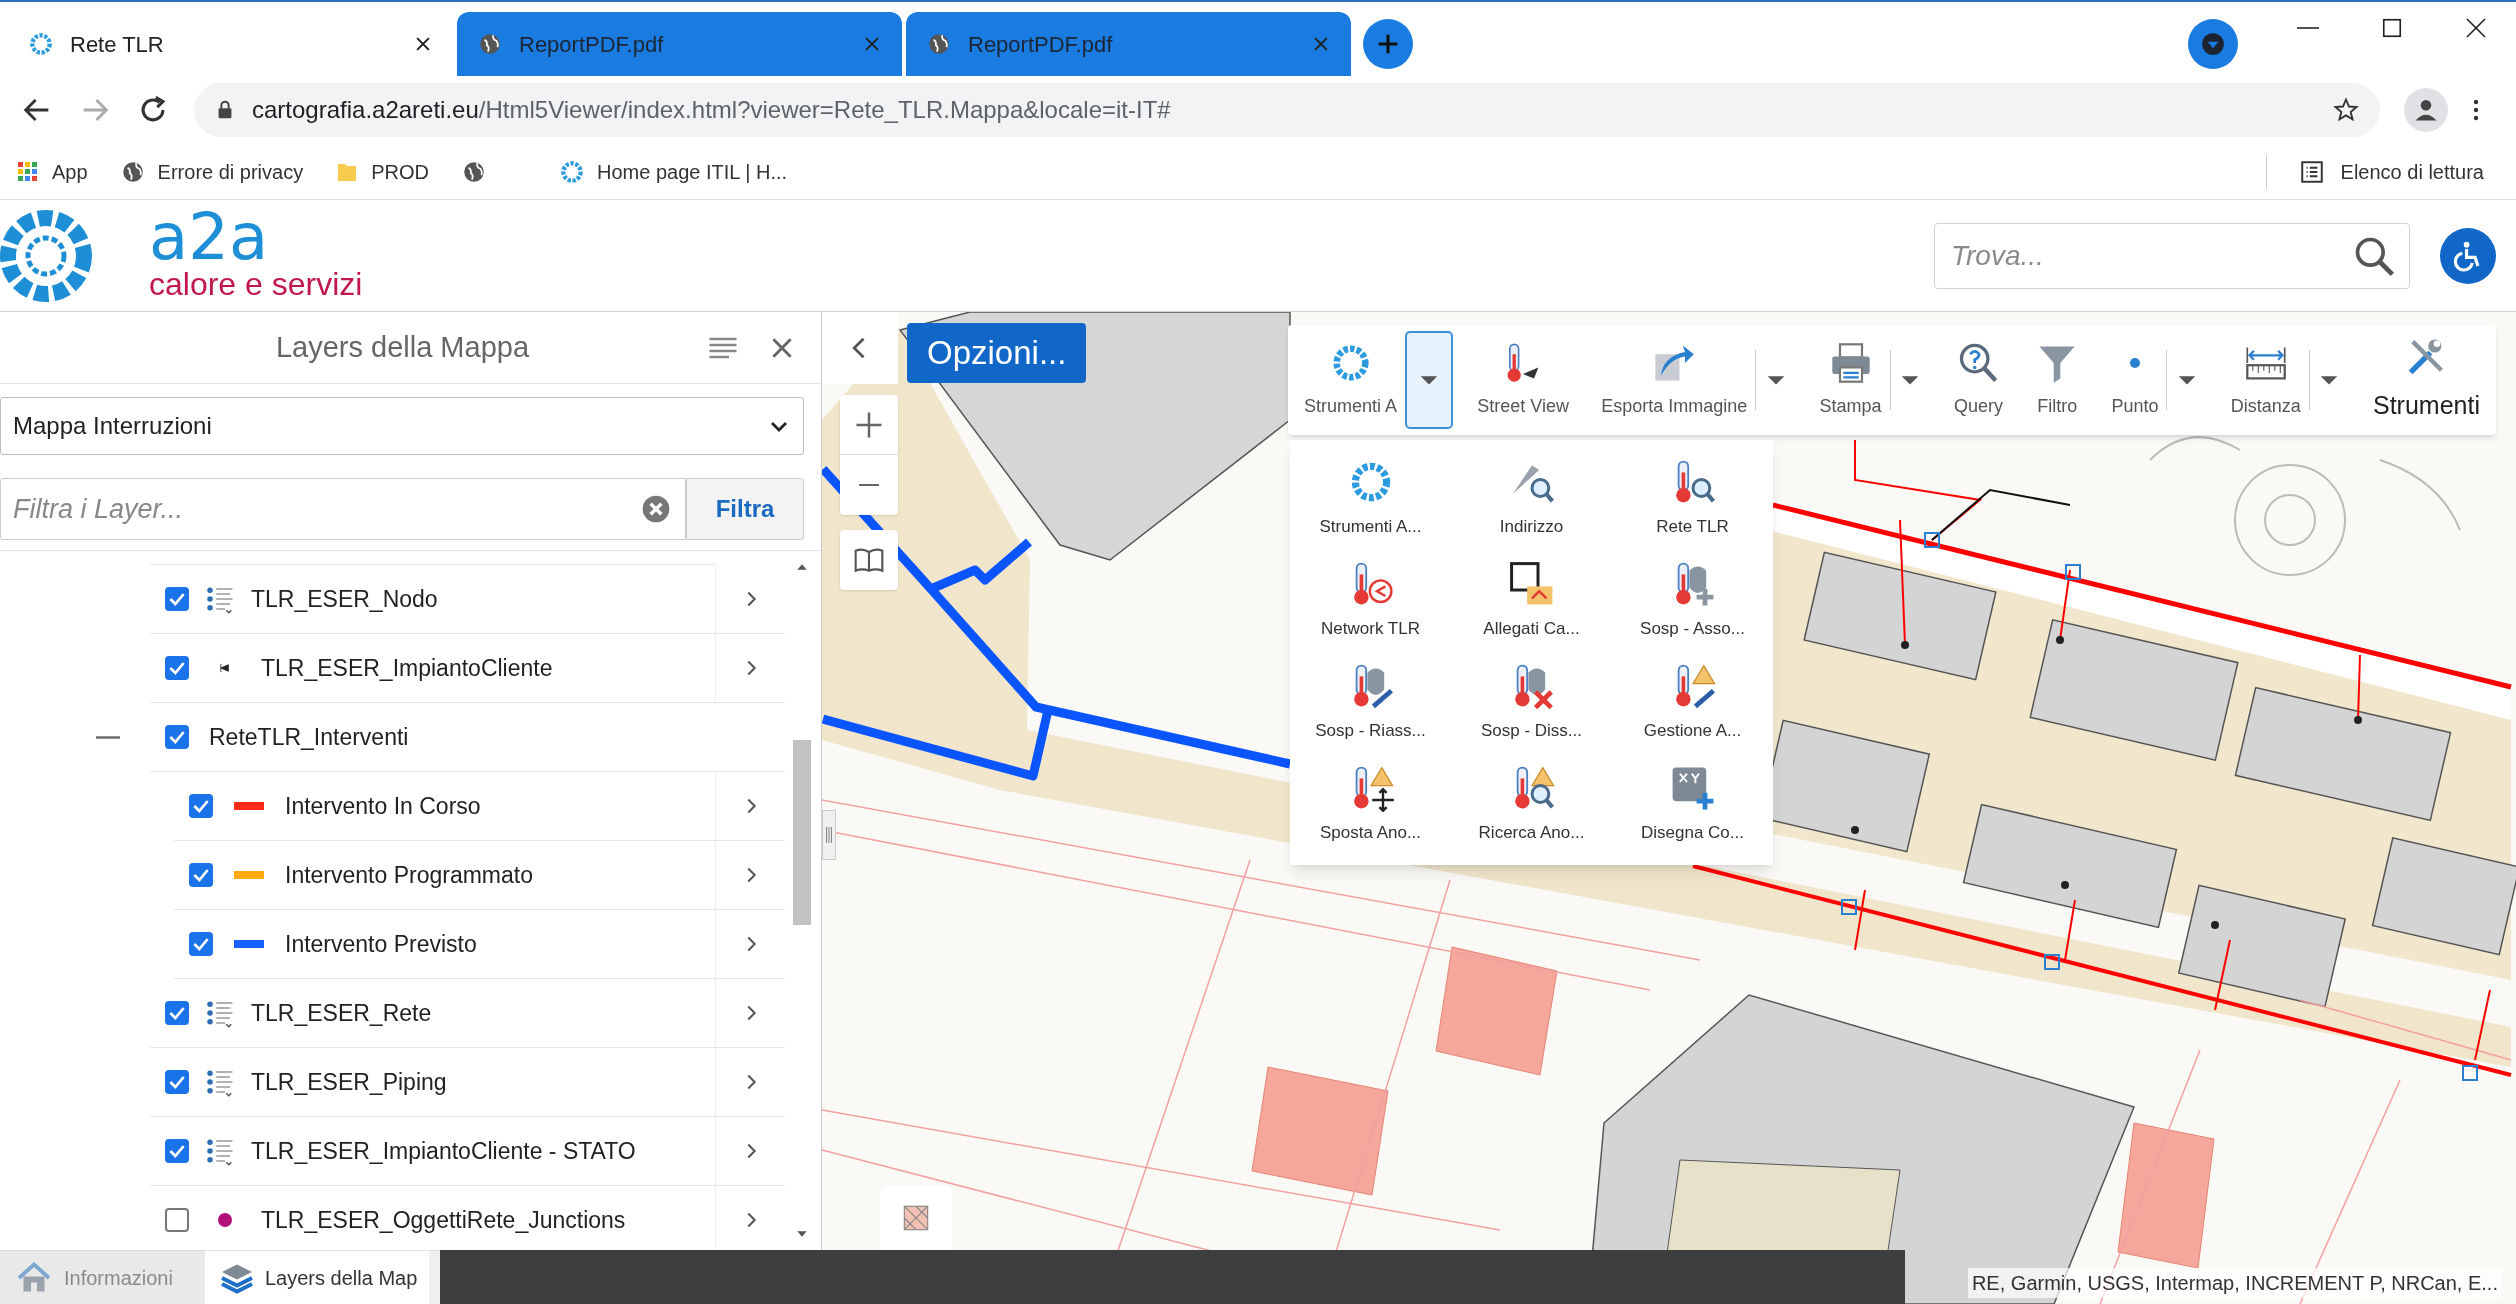  I want to click on layer-name: ReteTLR_Interventi, so click(462, 737).